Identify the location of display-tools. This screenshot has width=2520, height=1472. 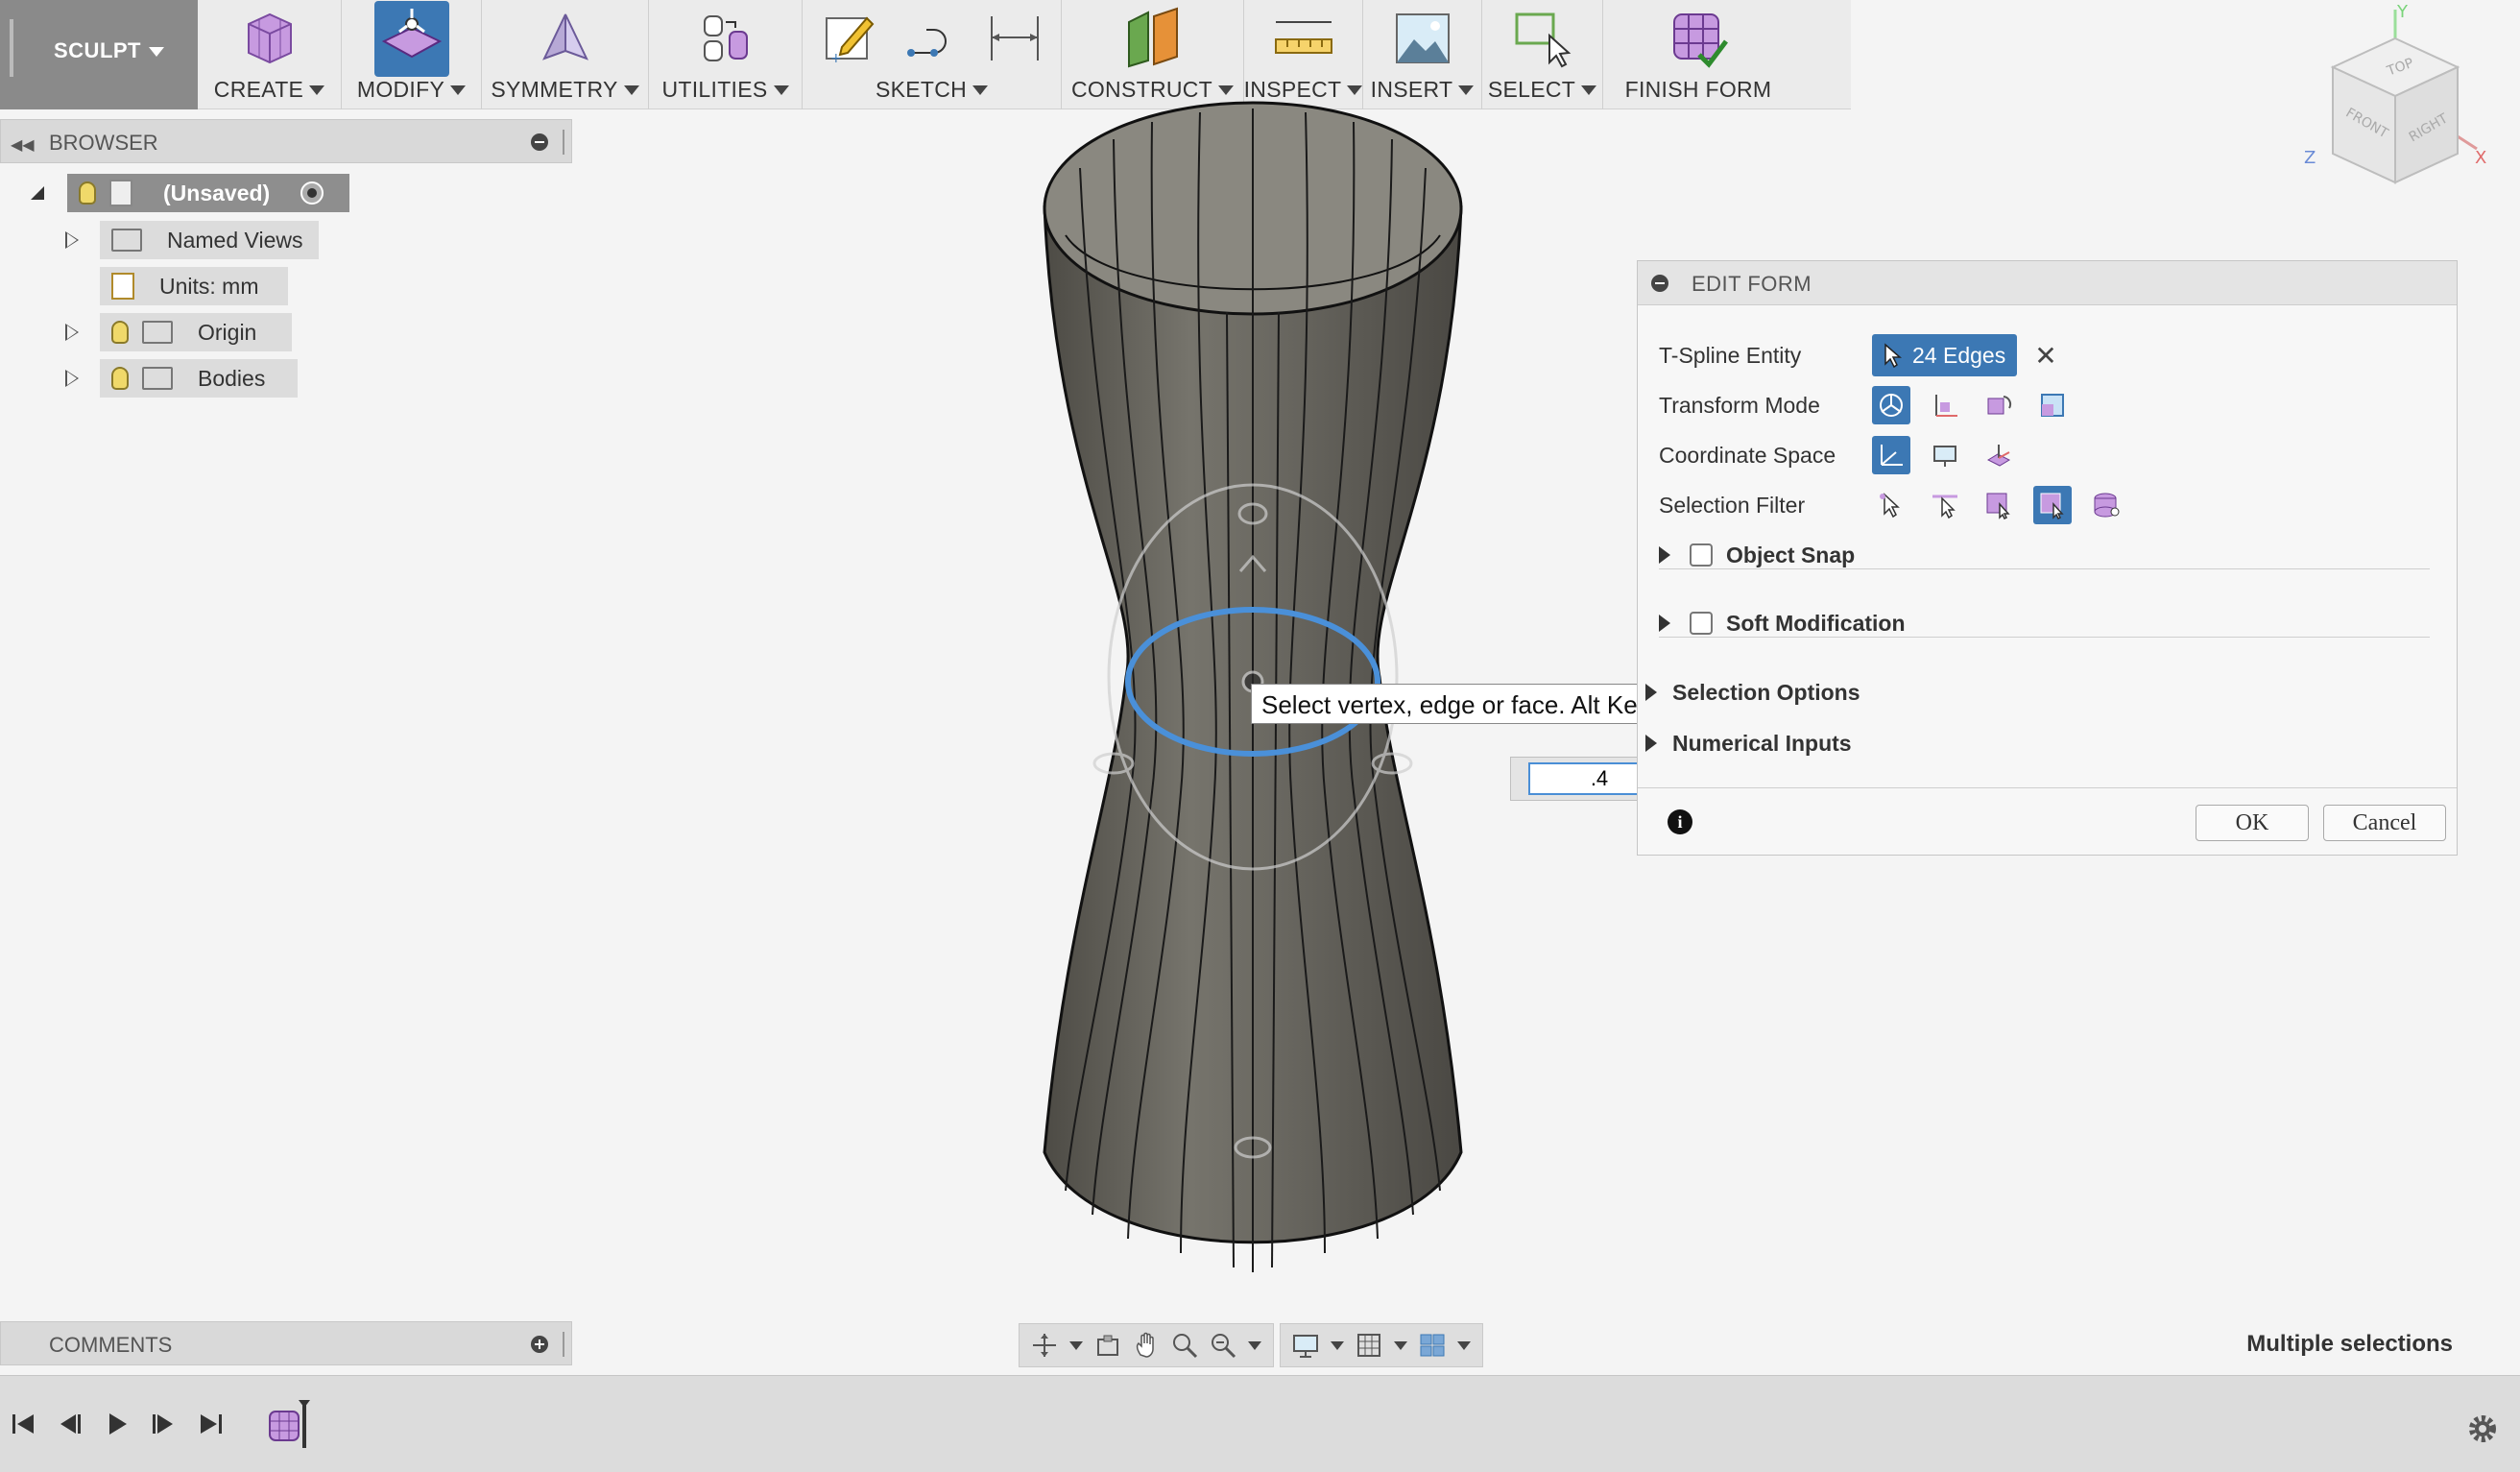
(1381, 1345).